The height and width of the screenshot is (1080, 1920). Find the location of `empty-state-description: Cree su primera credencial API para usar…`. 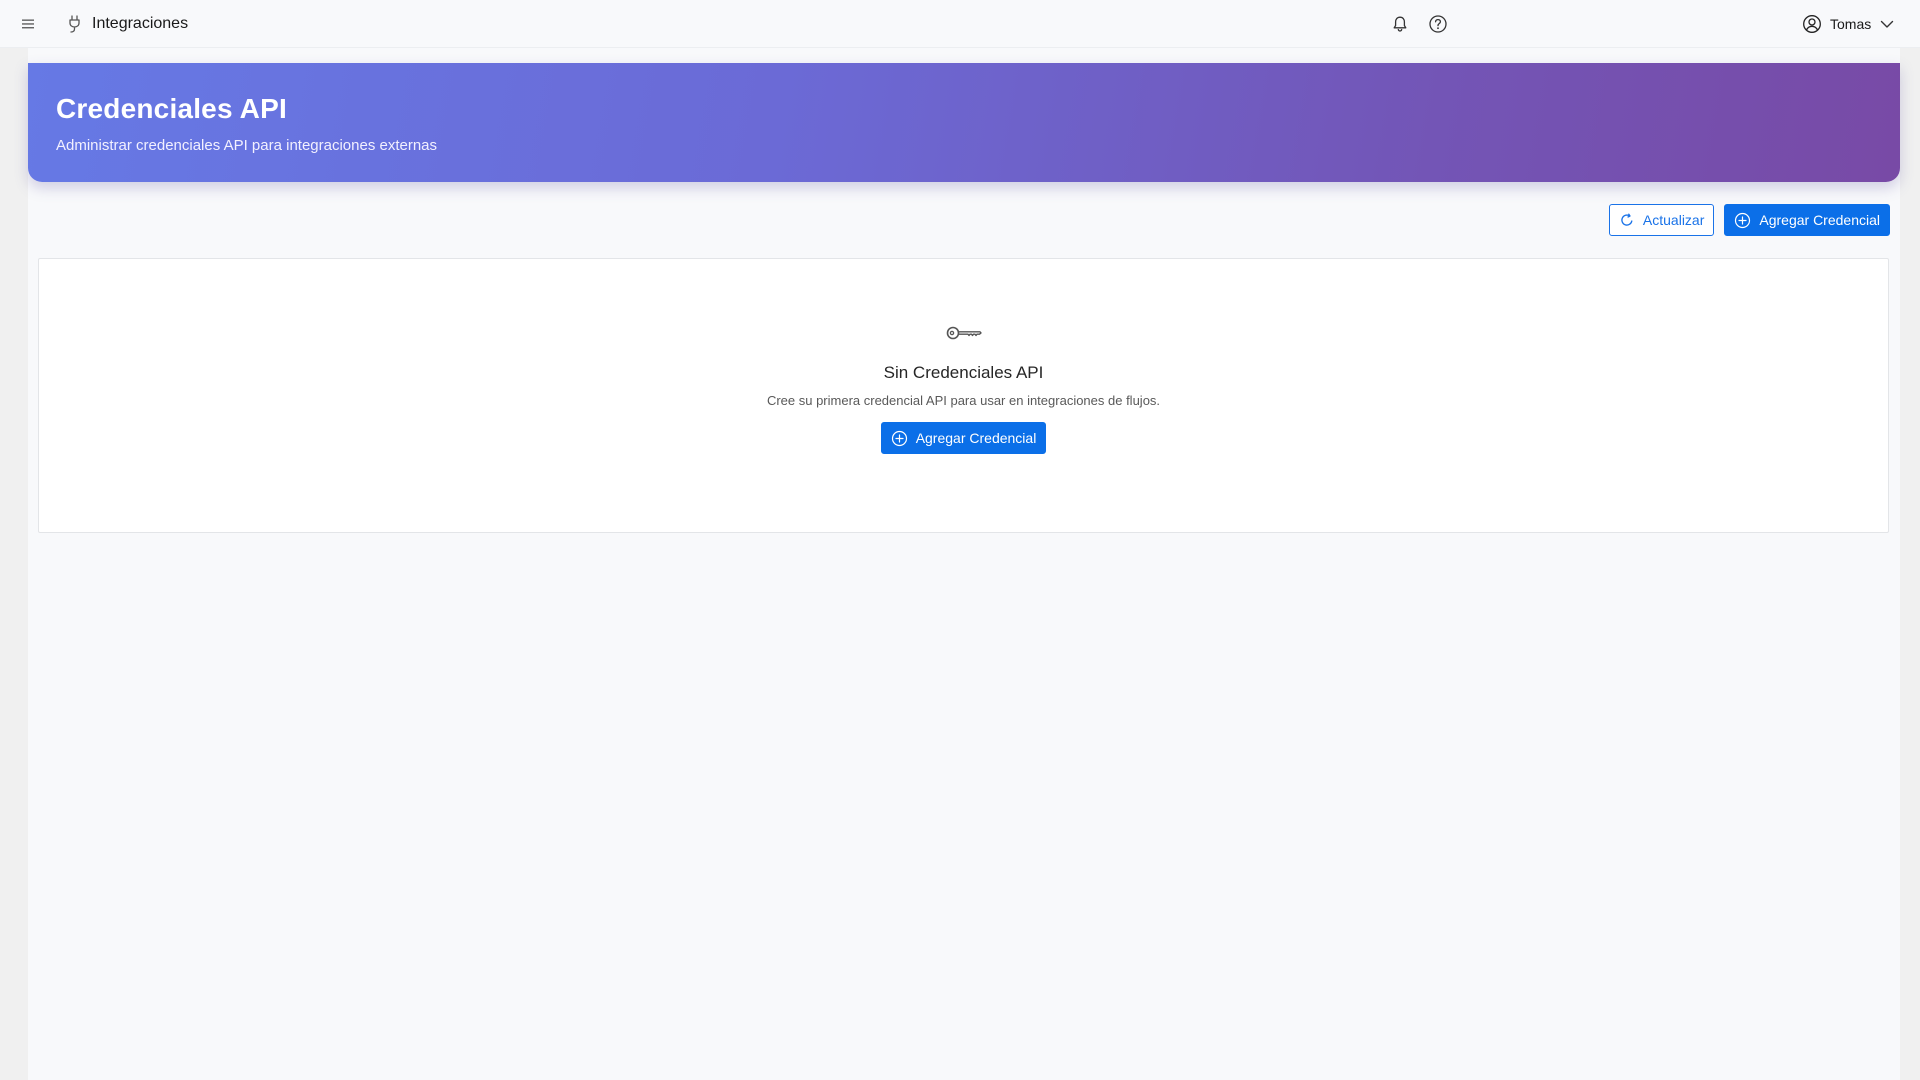

empty-state-description: Cree su primera credencial API para usar… is located at coordinates (963, 400).